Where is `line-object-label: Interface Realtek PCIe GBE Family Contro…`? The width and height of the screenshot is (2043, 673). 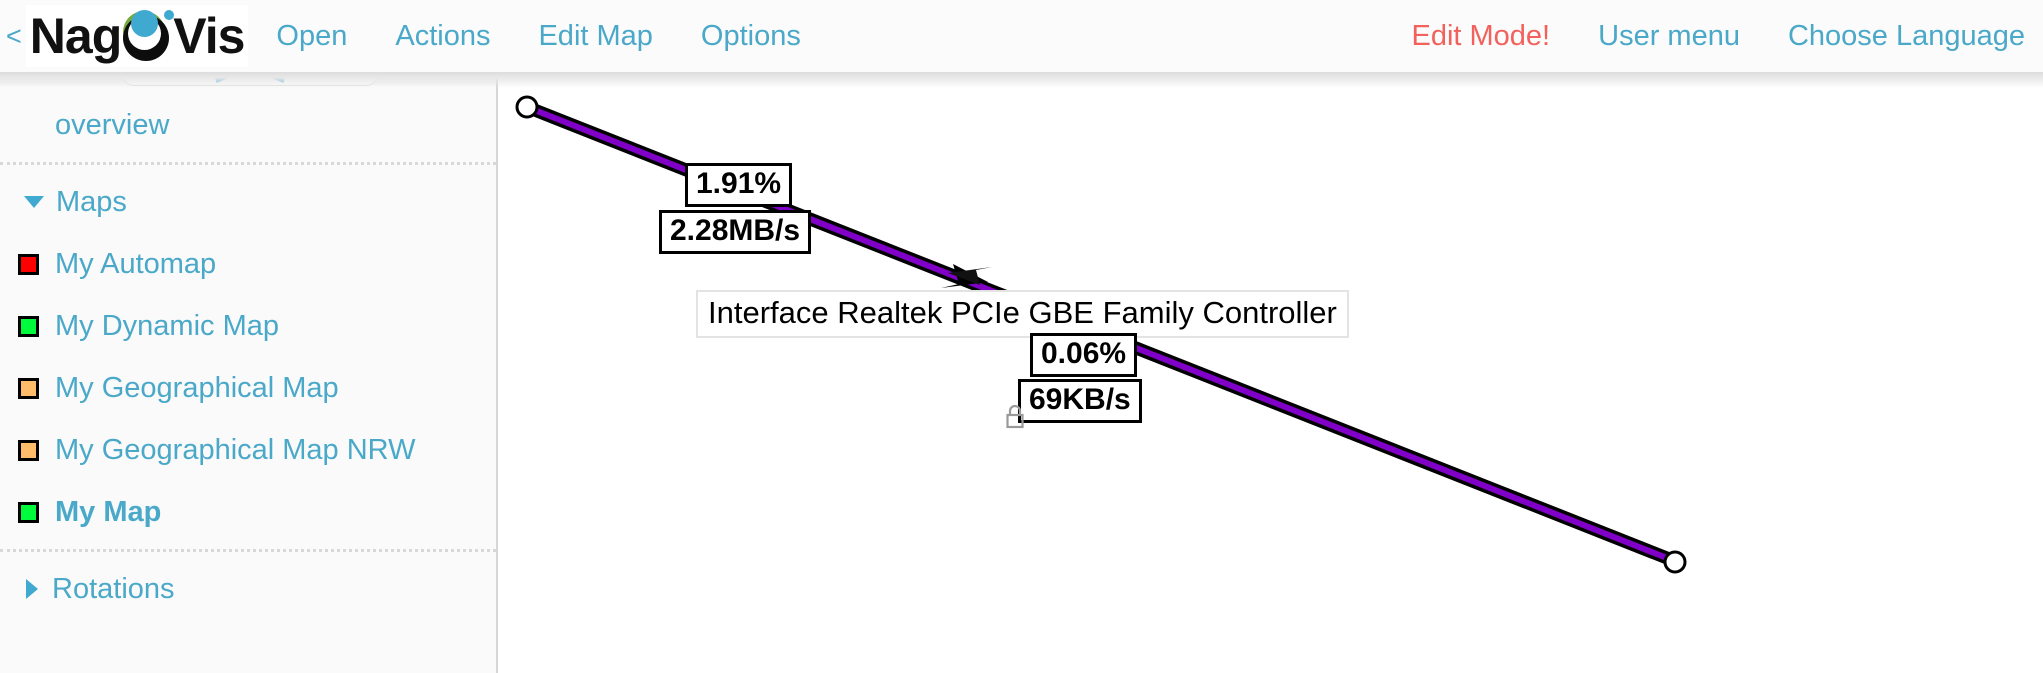
line-object-label: Interface Realtek PCIe GBE Family Contro… is located at coordinates (1022, 314).